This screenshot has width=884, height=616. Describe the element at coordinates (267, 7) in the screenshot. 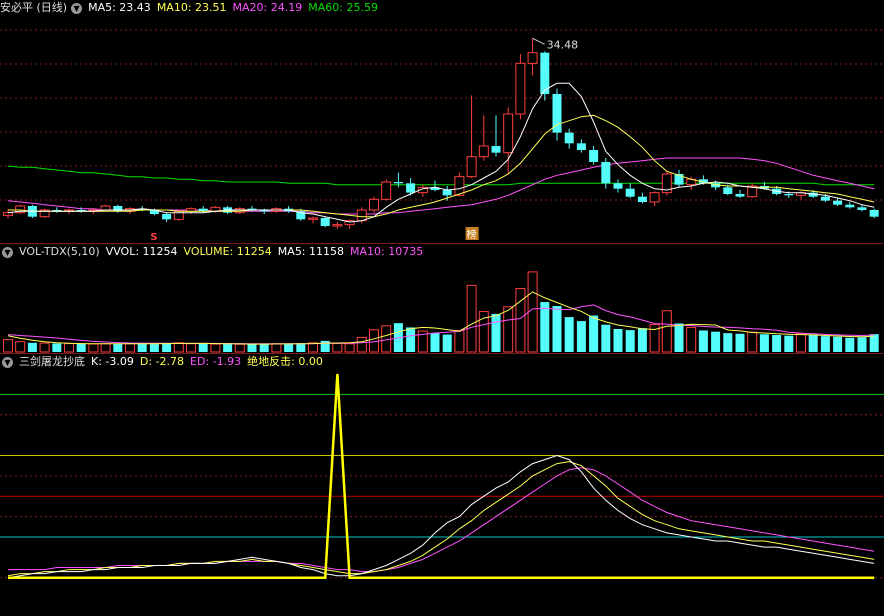

I see `ma20-value: MA20: 24.19` at that location.